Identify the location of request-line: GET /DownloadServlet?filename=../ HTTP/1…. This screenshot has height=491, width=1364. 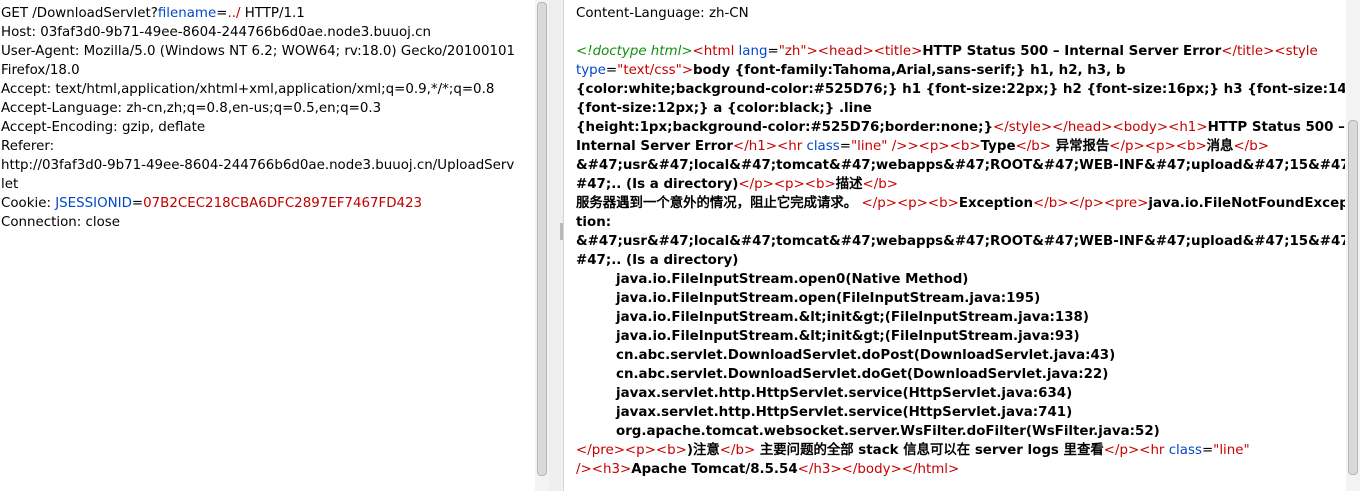
(153, 13).